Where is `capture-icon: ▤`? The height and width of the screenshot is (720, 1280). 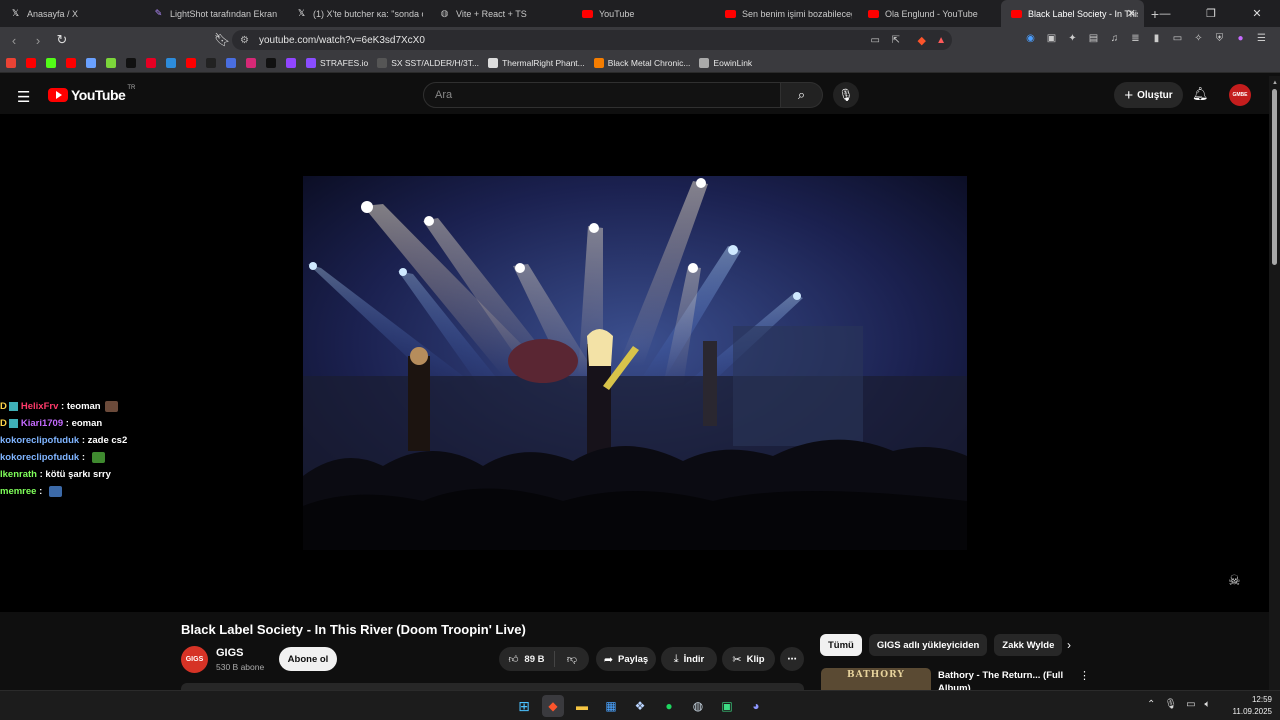 capture-icon: ▤ is located at coordinates (1093, 38).